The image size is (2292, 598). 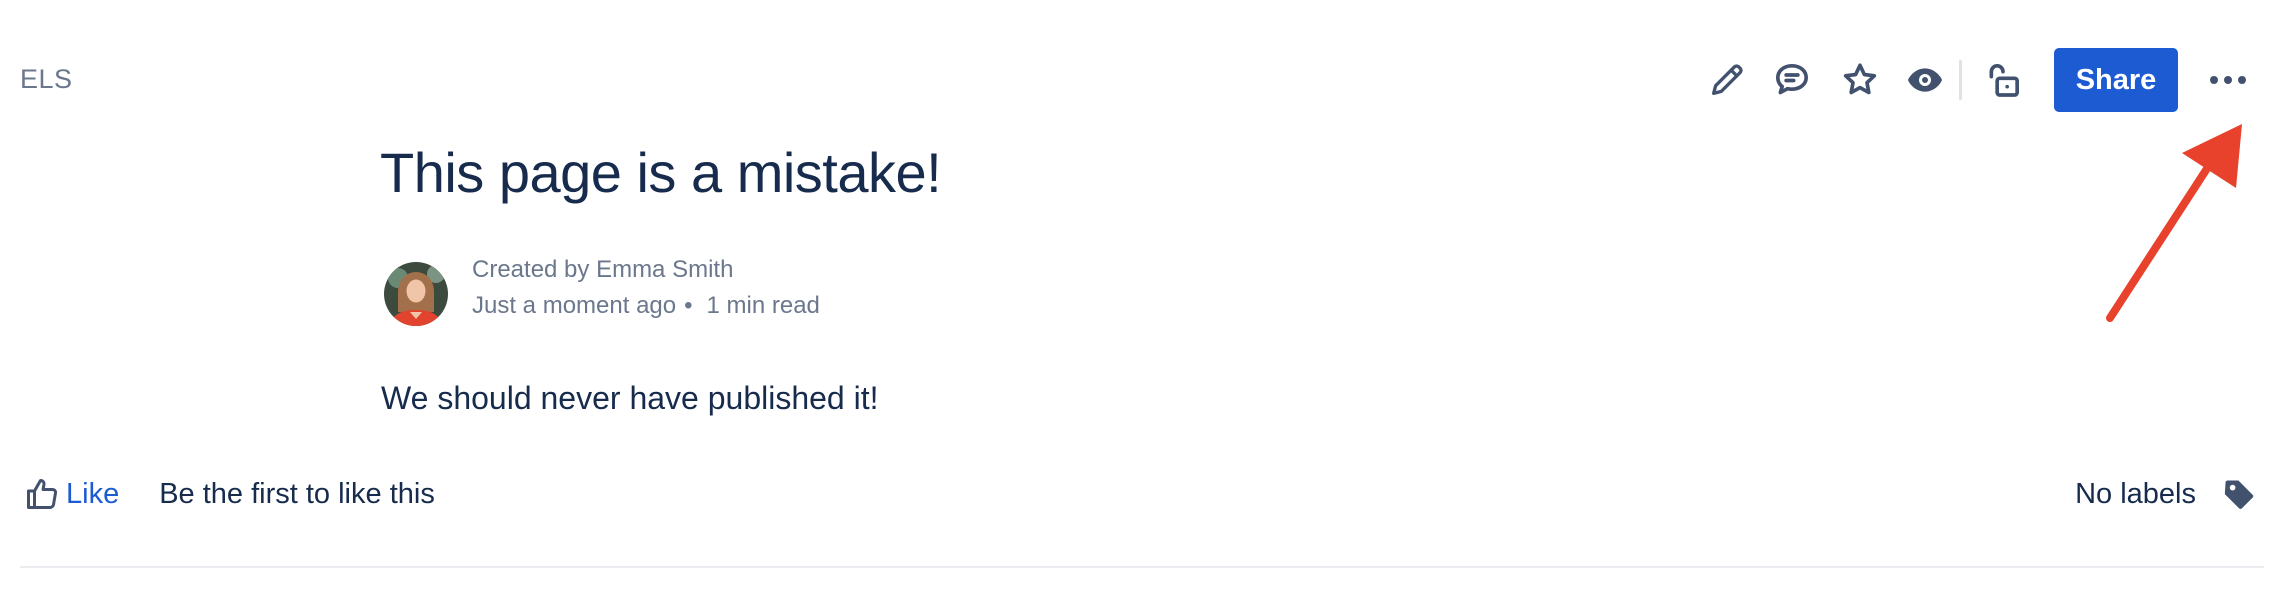 What do you see at coordinates (1860, 80) in the screenshot?
I see `star-icon` at bounding box center [1860, 80].